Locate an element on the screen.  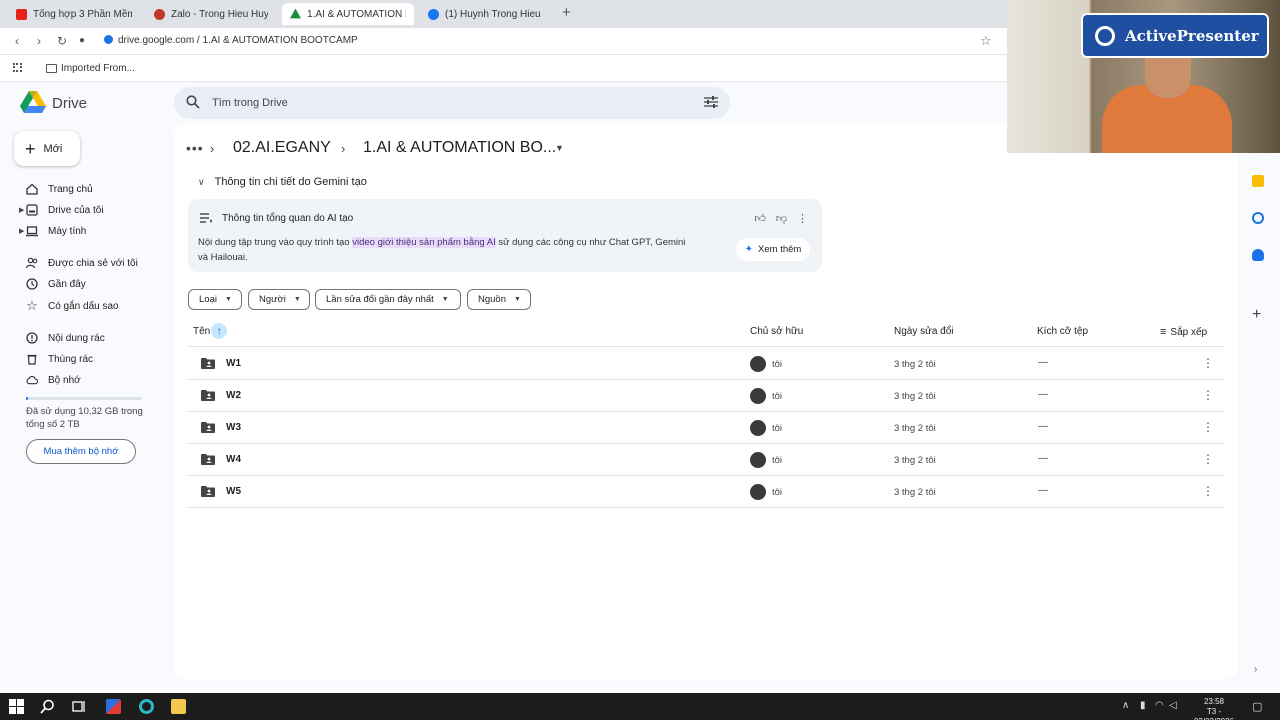
new-tab-button: + is located at coordinates (566, 13).